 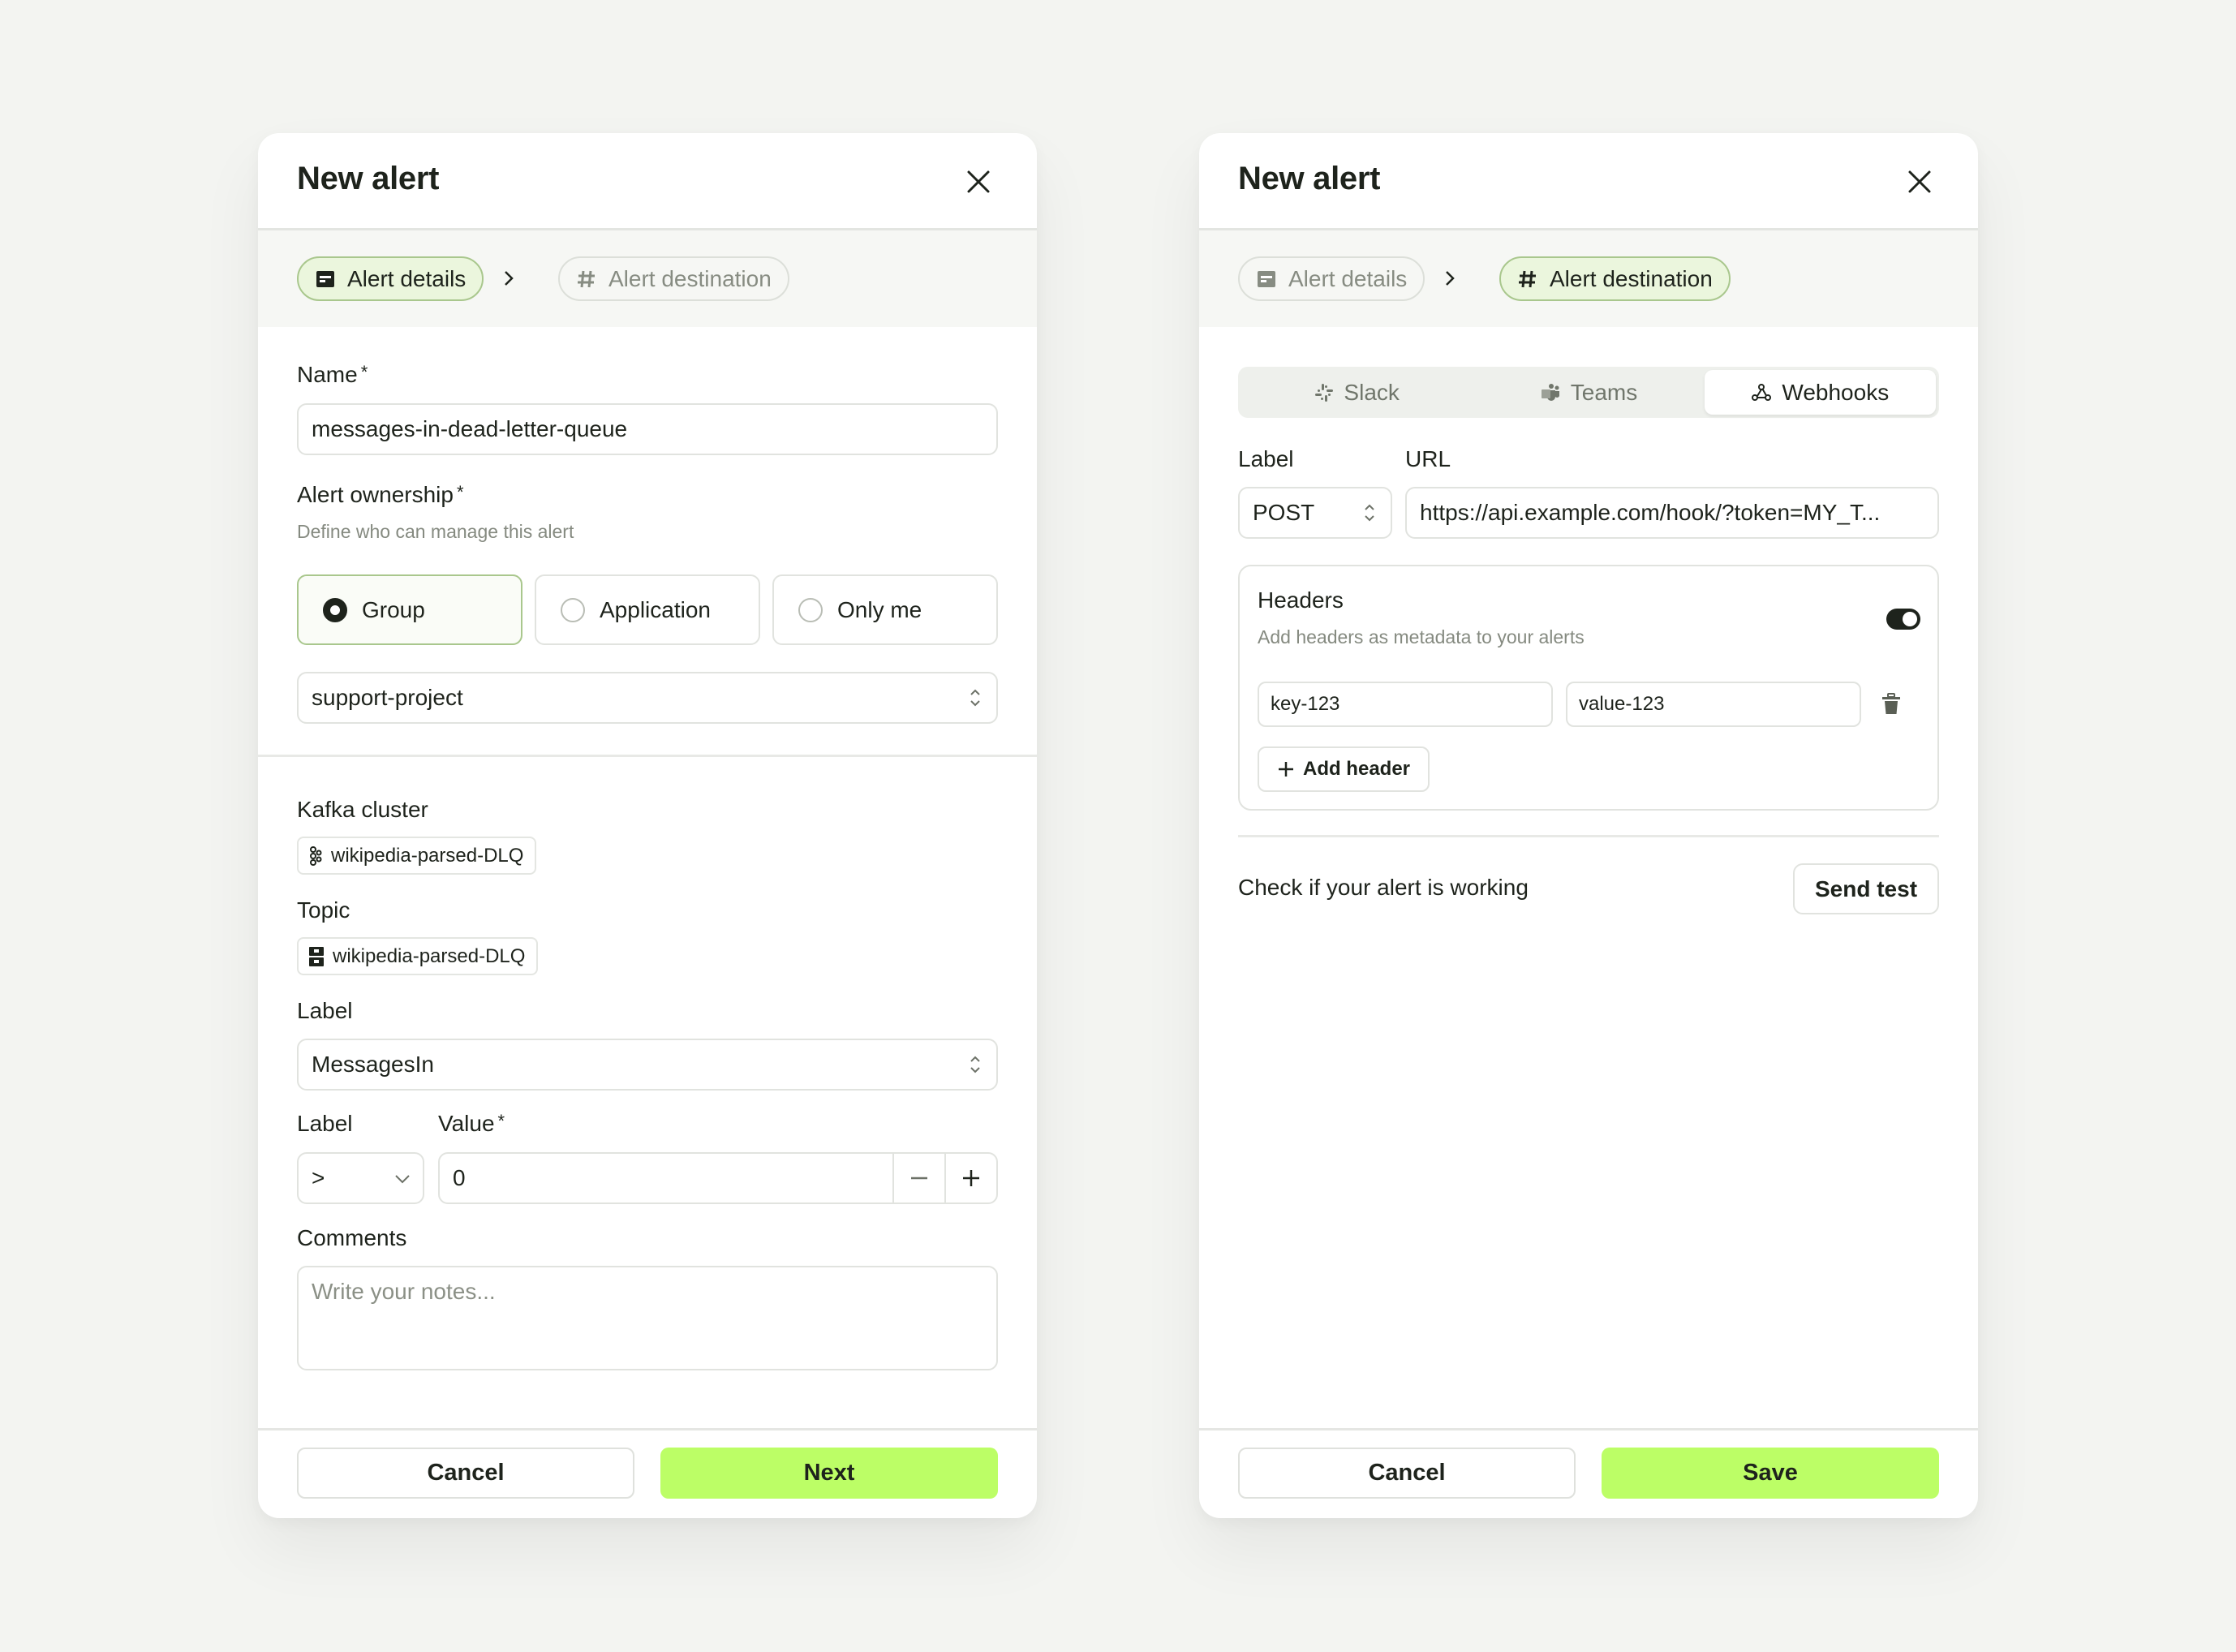 I want to click on tab-webhooks: Webhooks, so click(x=1820, y=392).